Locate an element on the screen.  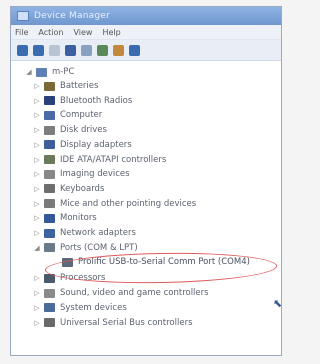
tree-category-row: ▷ Universal Serial Bus controllers is located at coordinates (113, 323).